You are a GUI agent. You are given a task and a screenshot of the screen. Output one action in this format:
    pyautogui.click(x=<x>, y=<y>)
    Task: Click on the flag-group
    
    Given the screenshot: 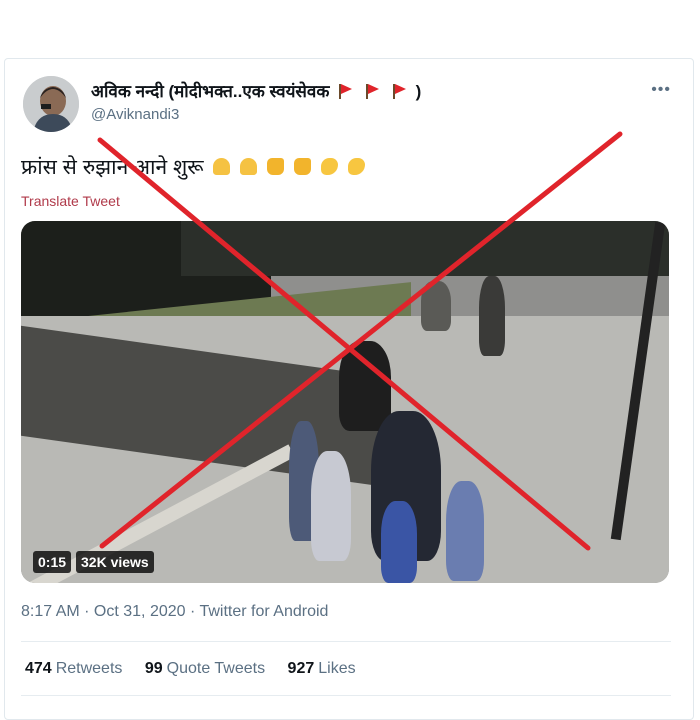 What is the action you would take?
    pyautogui.click(x=375, y=92)
    